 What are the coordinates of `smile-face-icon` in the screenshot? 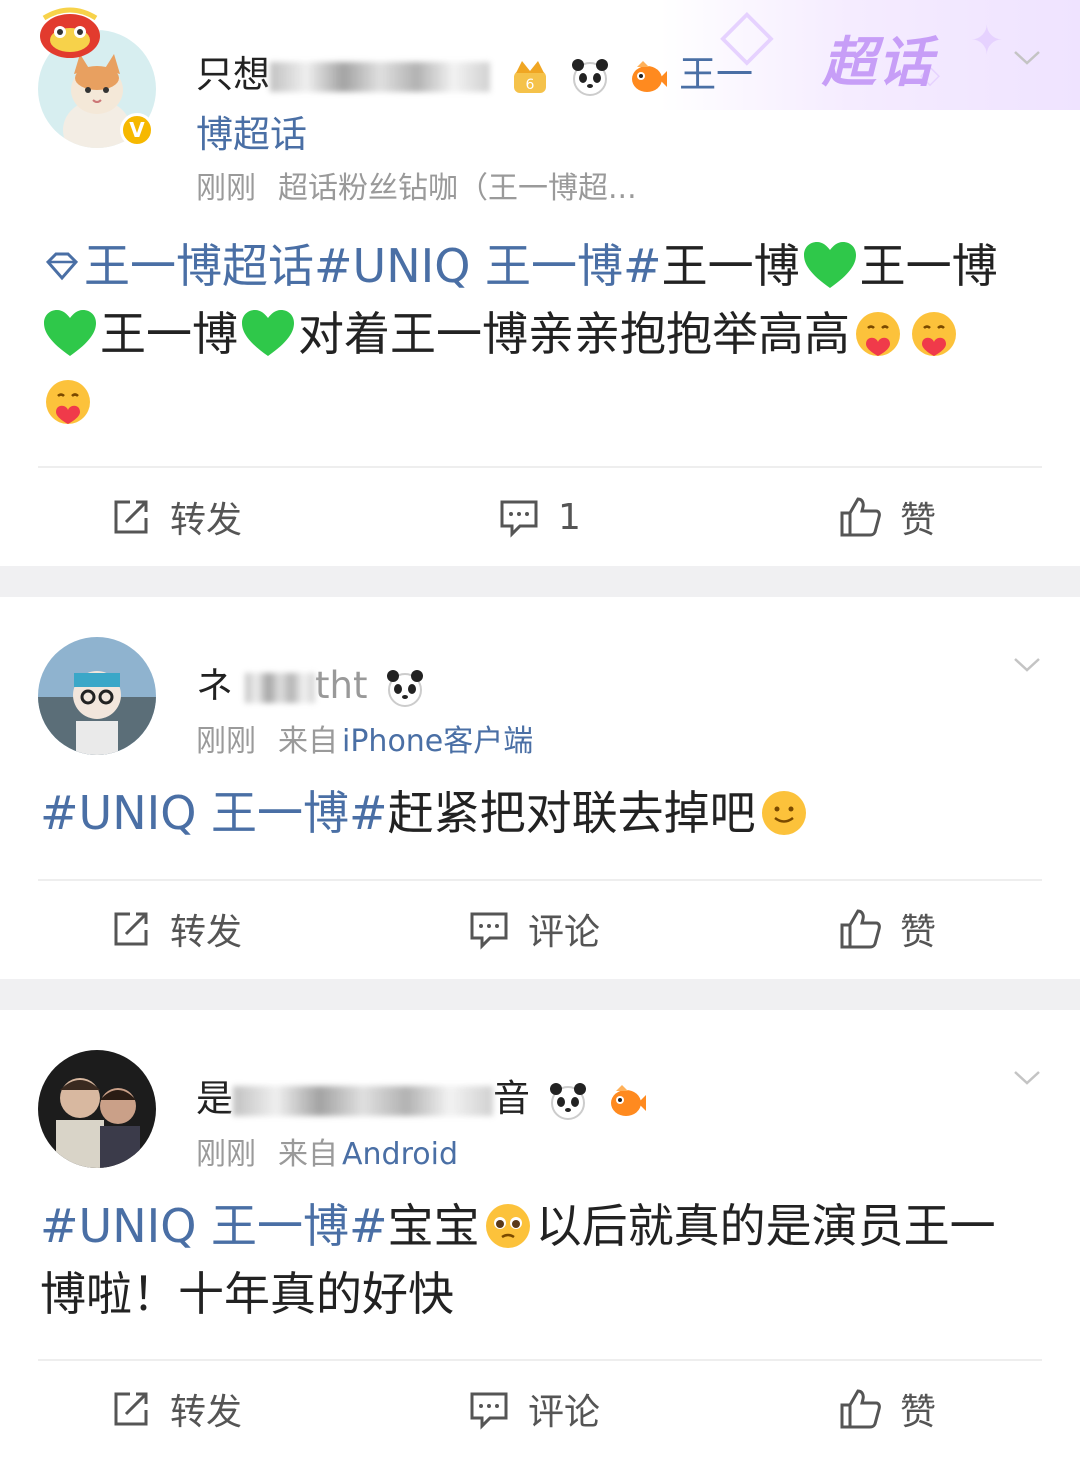 It's located at (783, 813).